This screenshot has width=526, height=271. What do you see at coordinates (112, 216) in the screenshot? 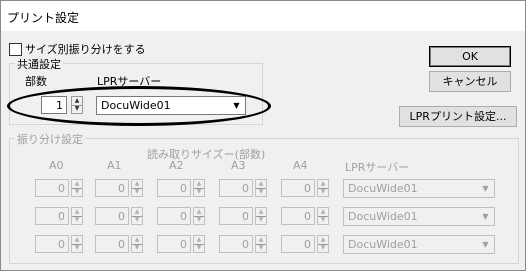
I see `row2-a1-input: 0` at bounding box center [112, 216].